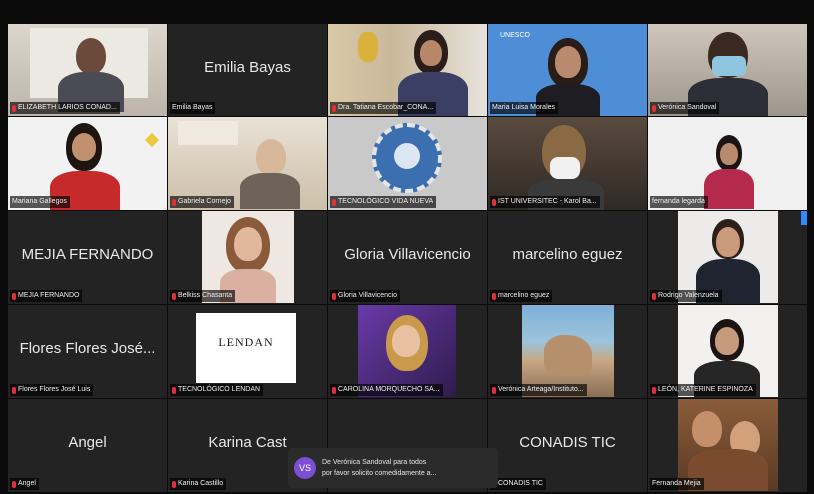  Describe the element at coordinates (198, 484) in the screenshot. I see `participant-name-label: Karina Castillo` at that location.